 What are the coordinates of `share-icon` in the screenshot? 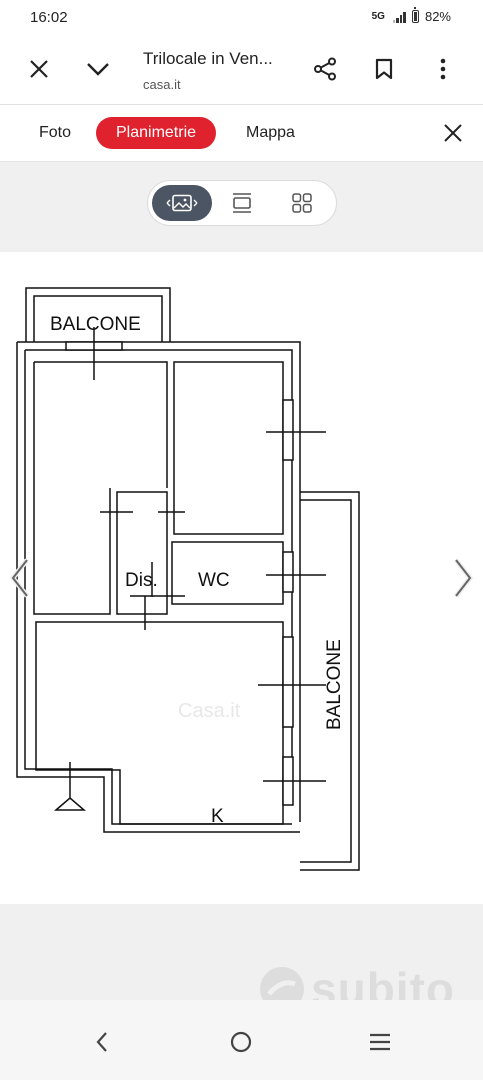 It's located at (325, 69).